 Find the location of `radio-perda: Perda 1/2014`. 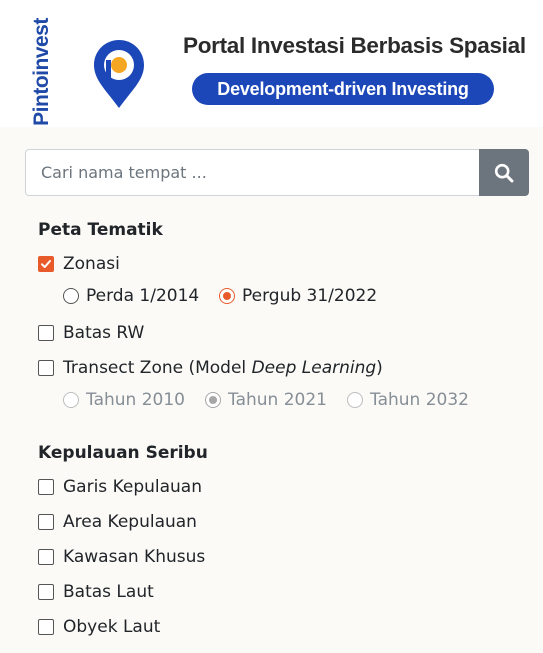

radio-perda: Perda 1/2014 is located at coordinates (131, 296).